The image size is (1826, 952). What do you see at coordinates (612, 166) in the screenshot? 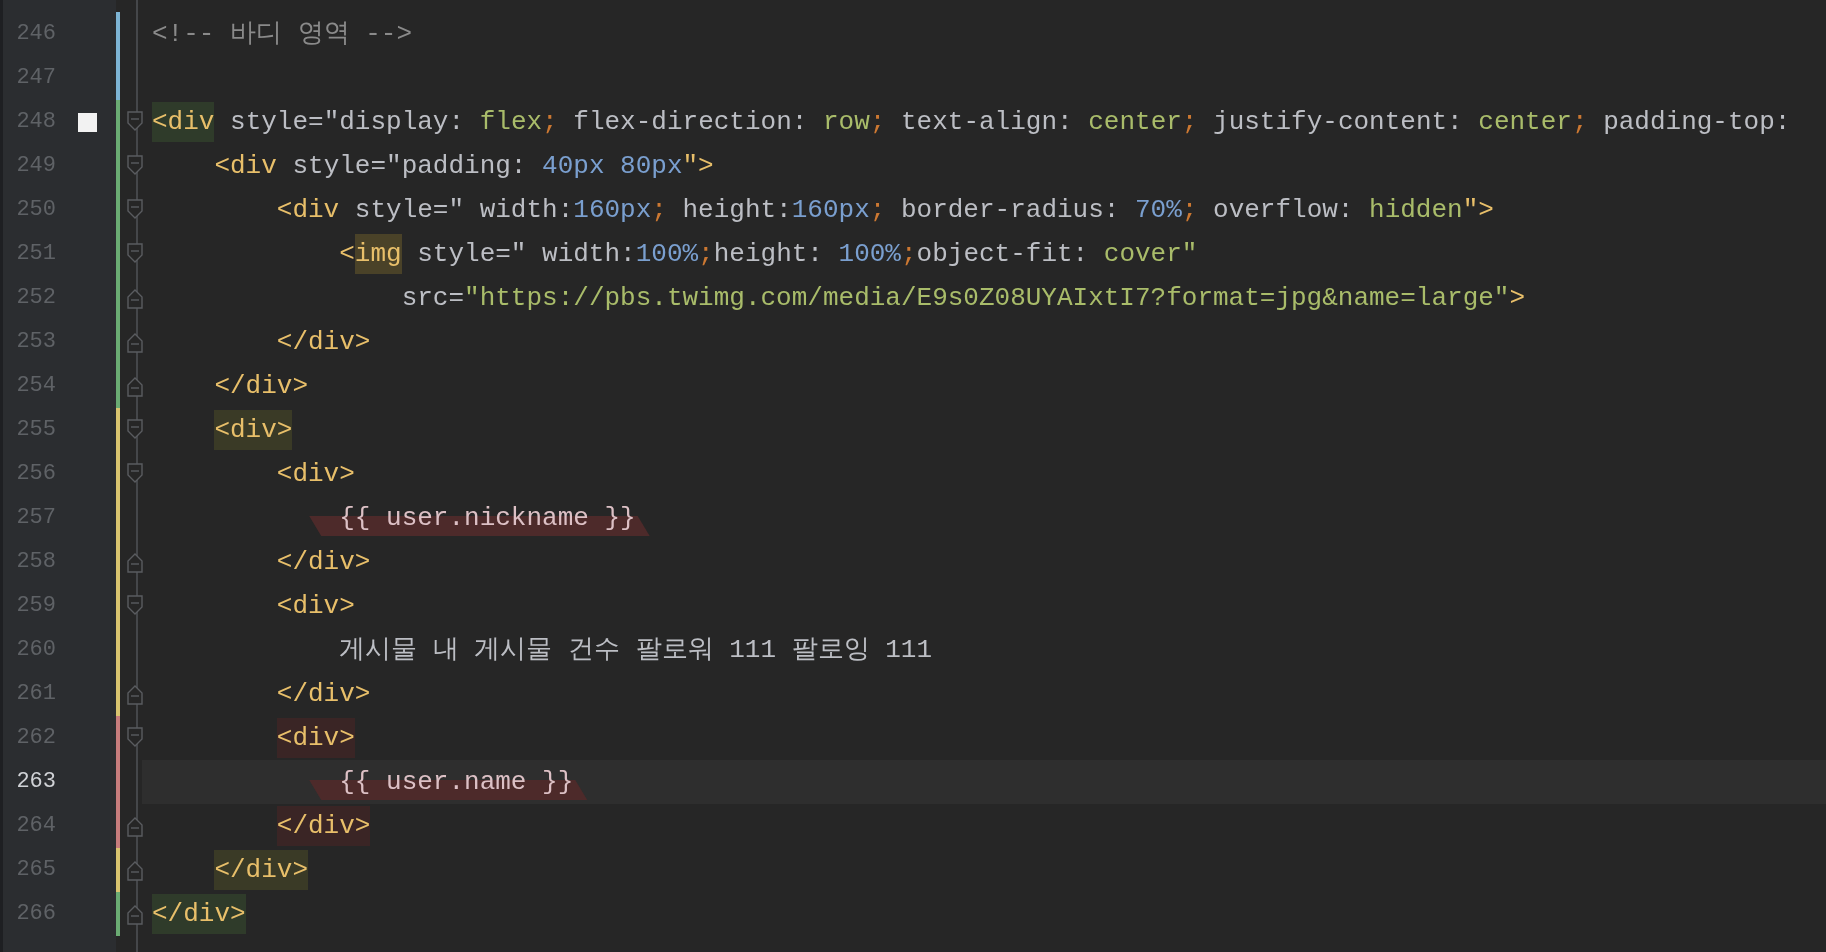
I see `number-value: 40px 80px` at bounding box center [612, 166].